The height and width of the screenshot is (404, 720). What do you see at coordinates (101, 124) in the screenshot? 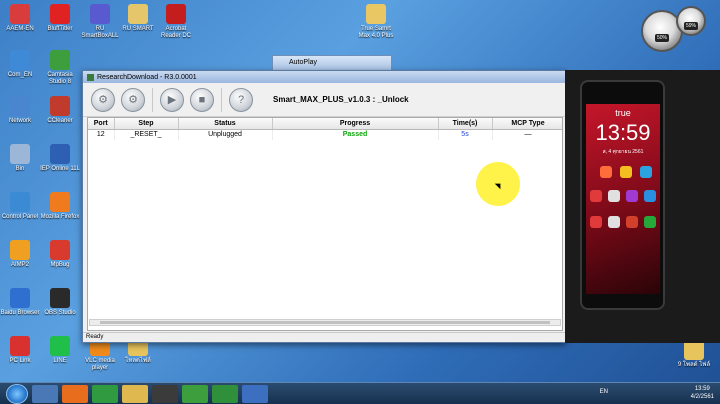
I see `column-header-port: Port` at bounding box center [101, 124].